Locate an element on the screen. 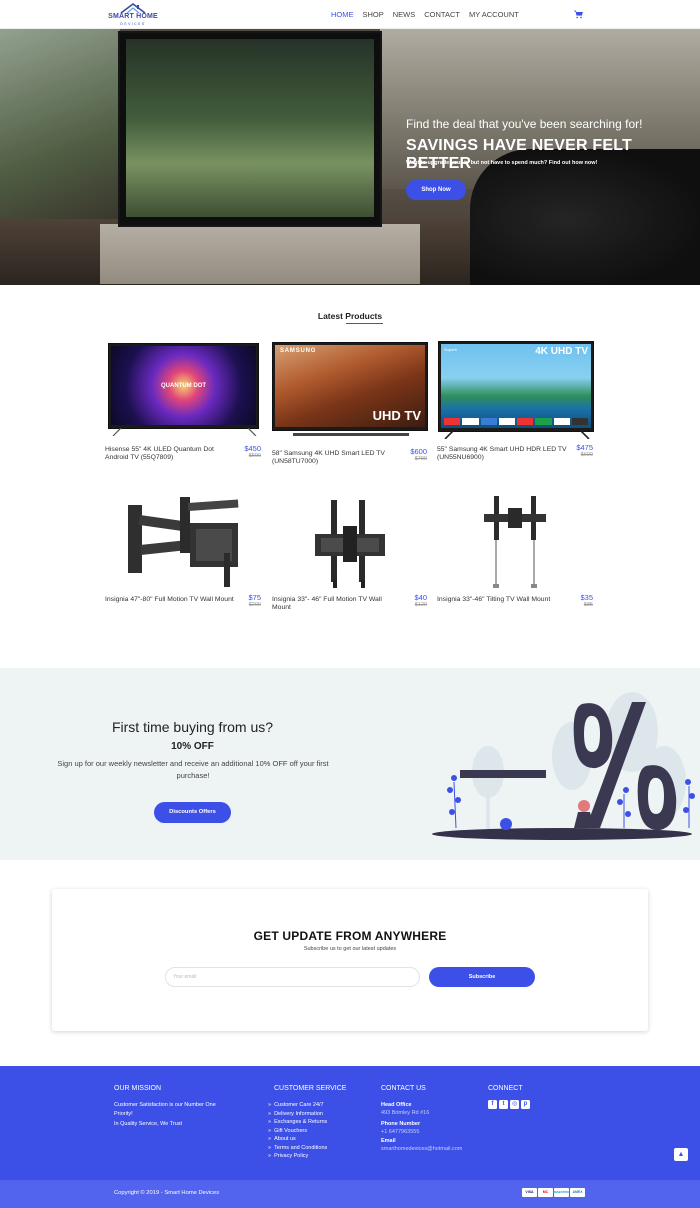 The width and height of the screenshot is (700, 1208). mission-line-2: In Quality Service, We Trust is located at coordinates (148, 1124).